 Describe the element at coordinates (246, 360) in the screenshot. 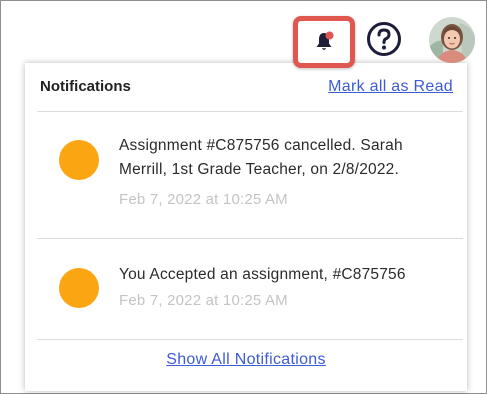

I see `show-all-notifications-link: Show All Notifications` at that location.